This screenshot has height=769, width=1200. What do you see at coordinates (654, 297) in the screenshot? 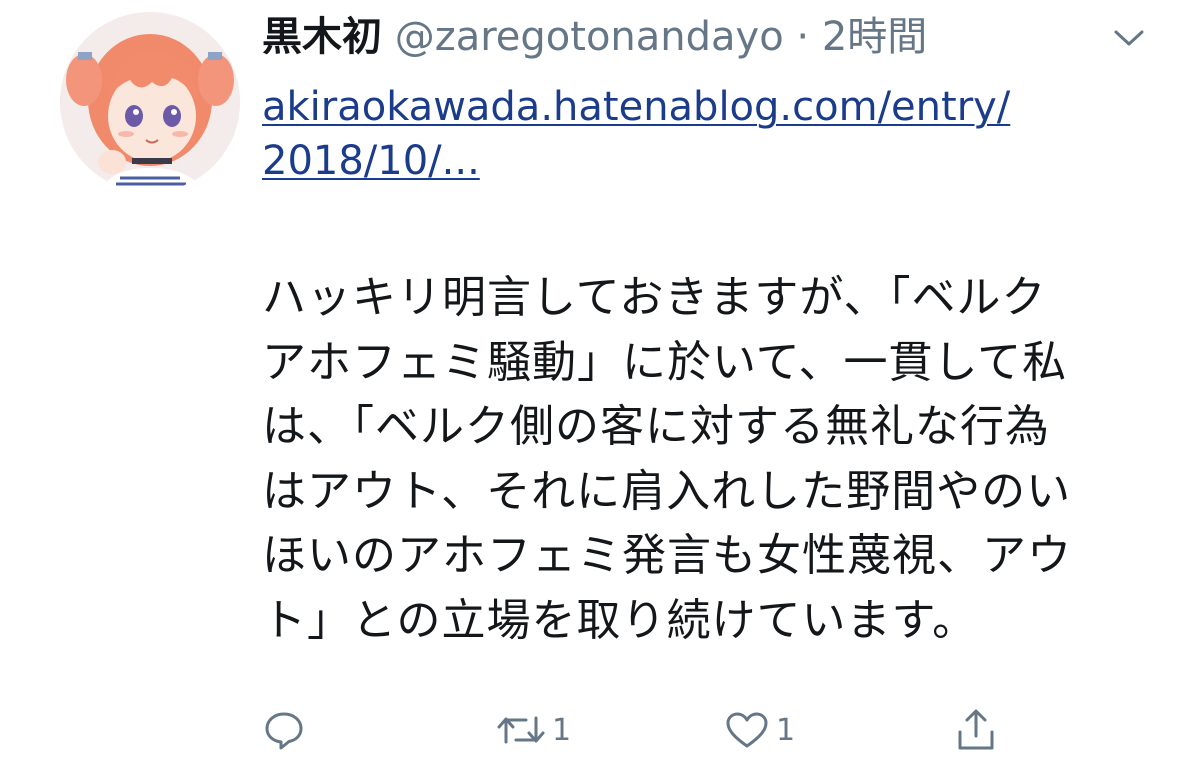
I see `tweet-text-line: ハッキリ明言しておきますが、「ベルク` at bounding box center [654, 297].